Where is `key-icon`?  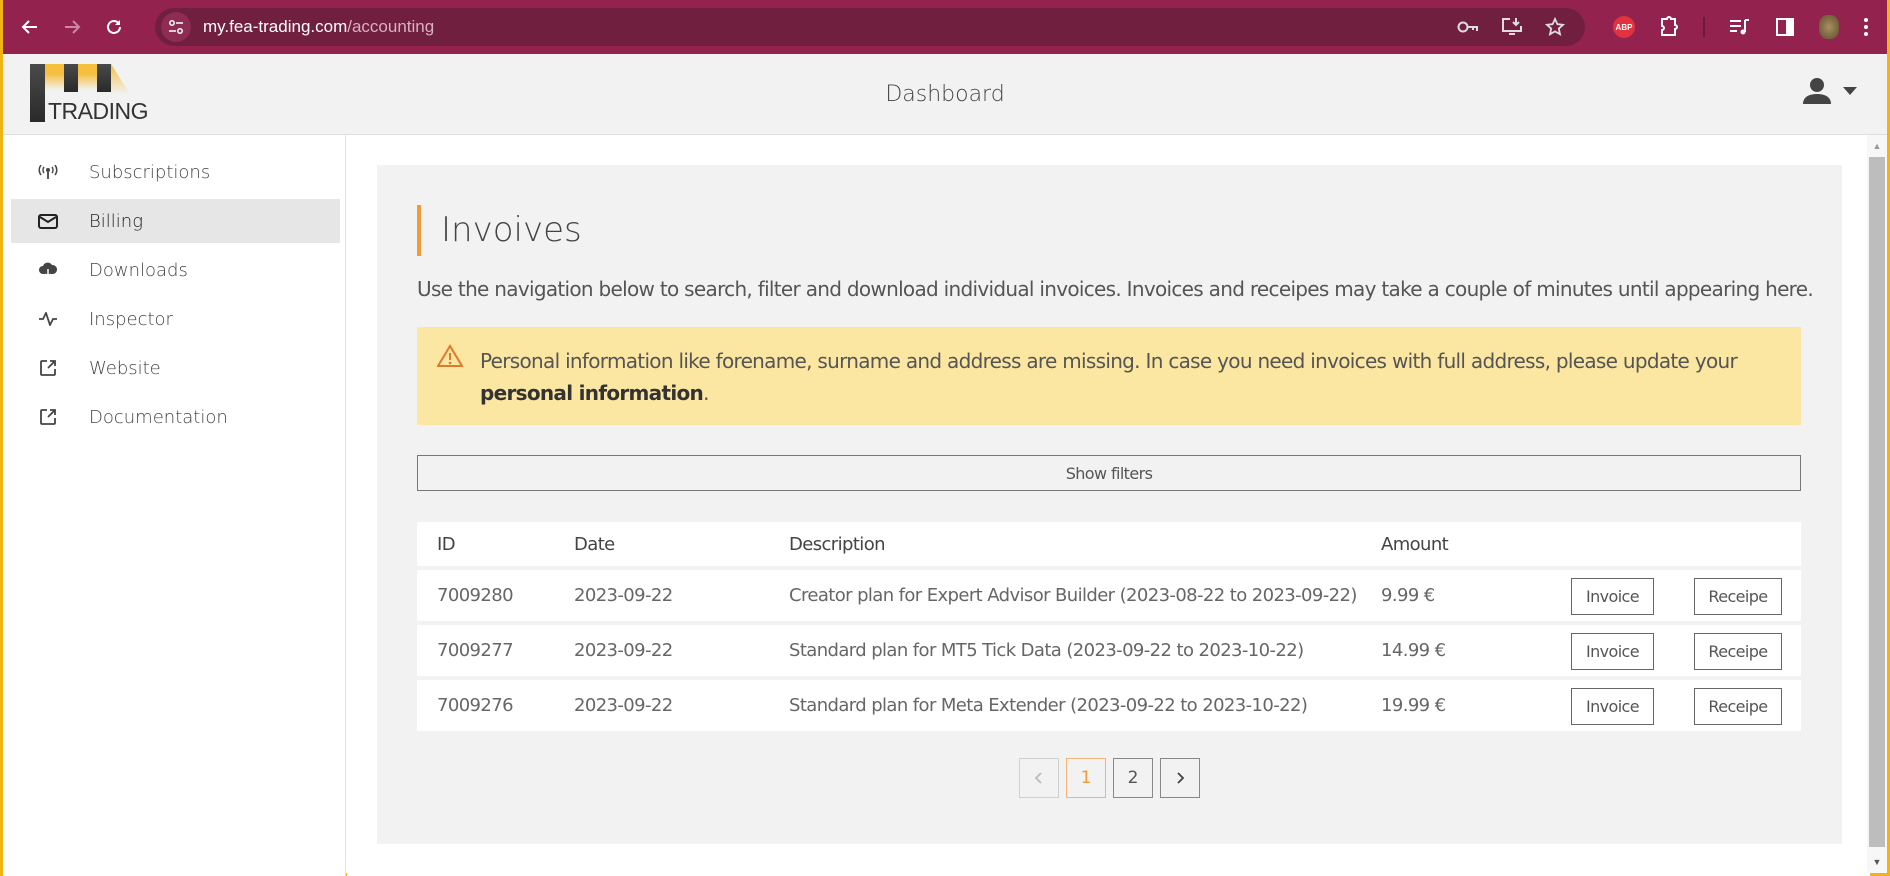
key-icon is located at coordinates (1468, 27).